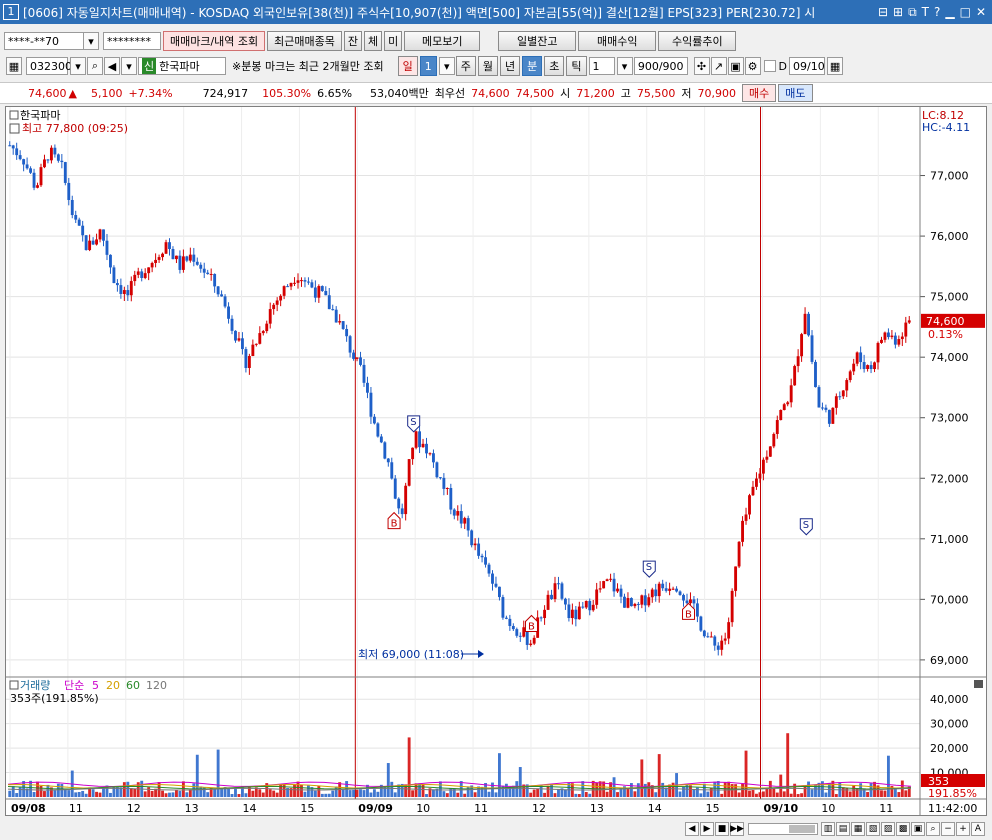 This screenshot has width=992, height=840. I want to click on view-mode-icon-1: ▥, so click(828, 829).